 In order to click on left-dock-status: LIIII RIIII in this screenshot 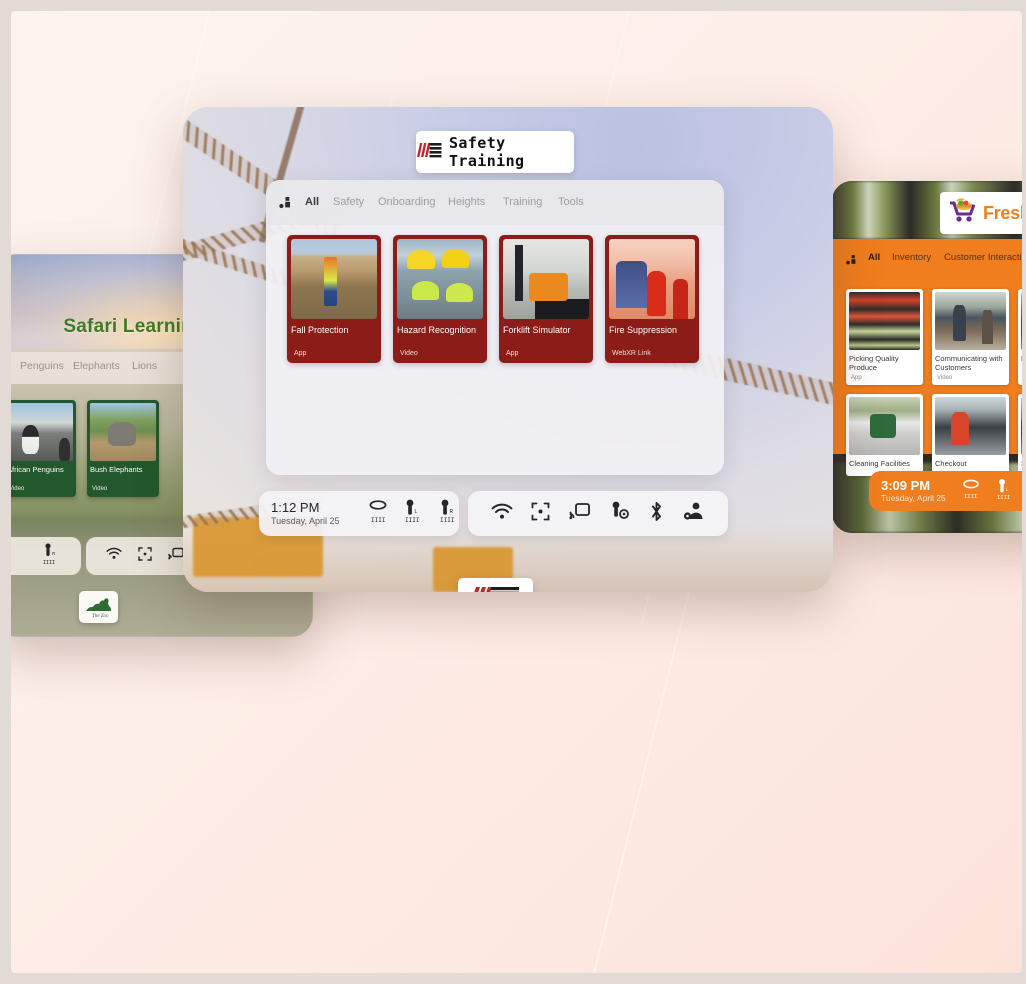, I will do `click(46, 556)`.